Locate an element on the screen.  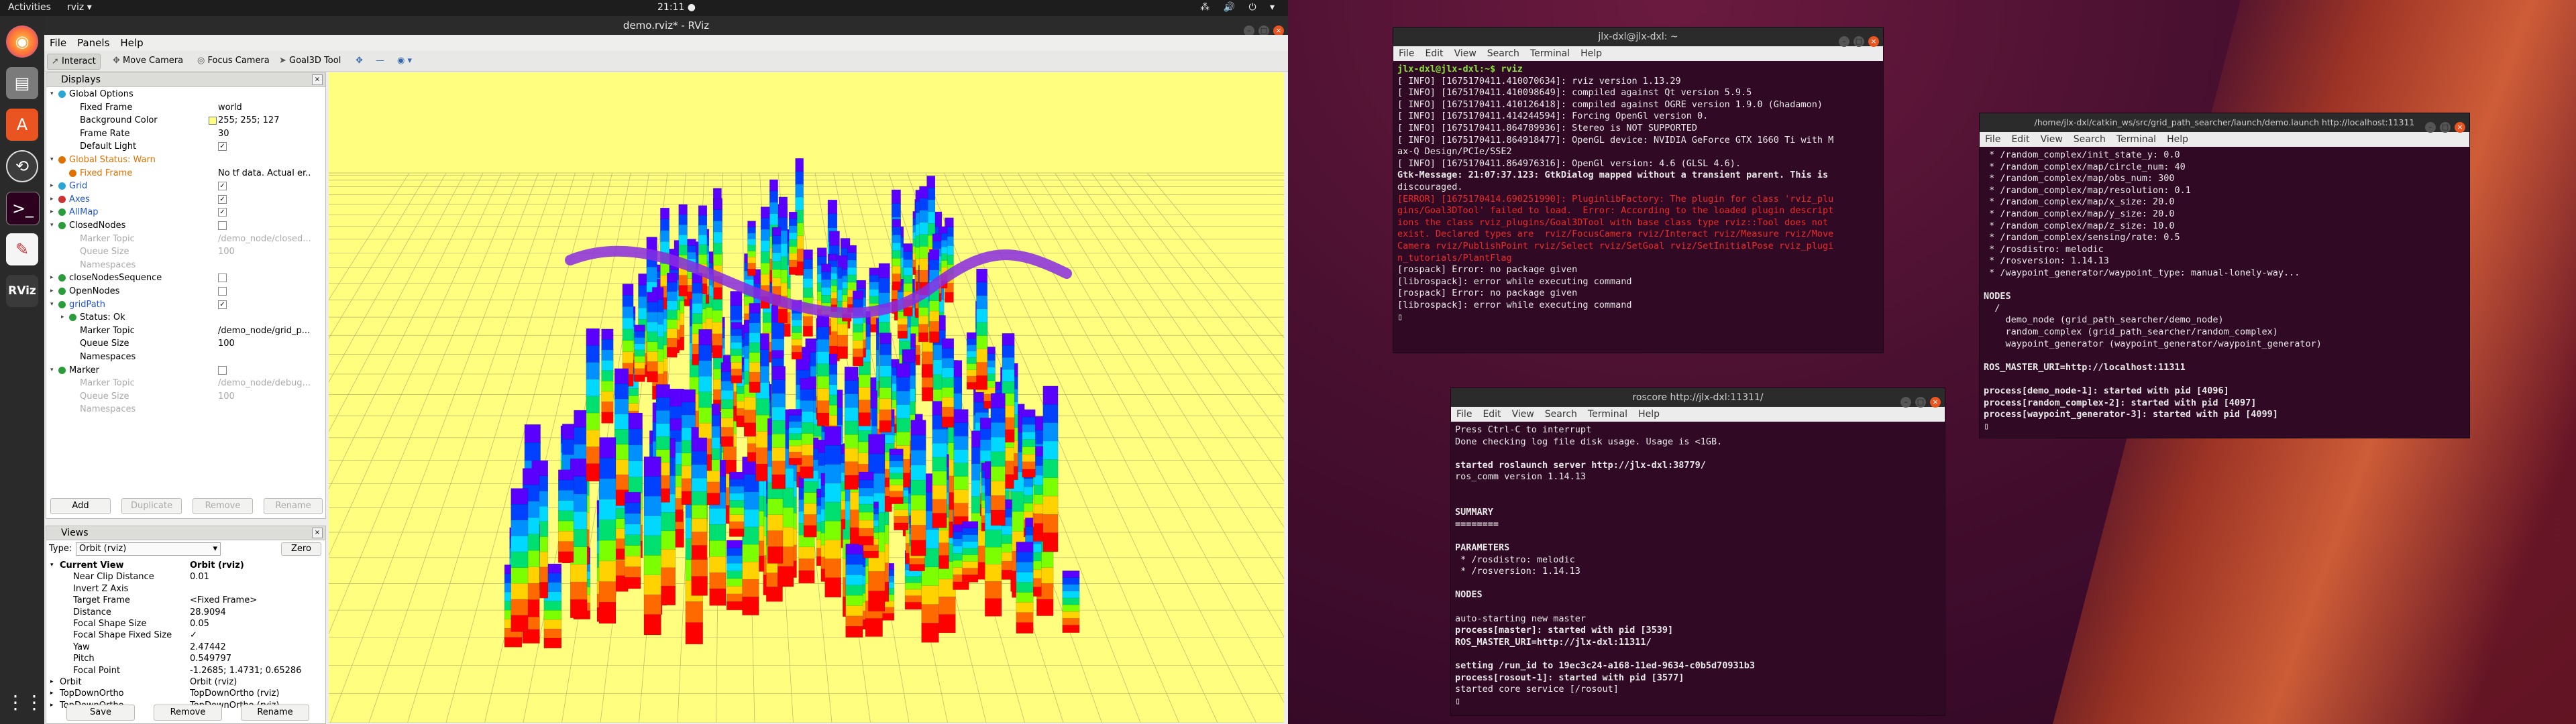
menu-panels: Panels is located at coordinates (93, 43).